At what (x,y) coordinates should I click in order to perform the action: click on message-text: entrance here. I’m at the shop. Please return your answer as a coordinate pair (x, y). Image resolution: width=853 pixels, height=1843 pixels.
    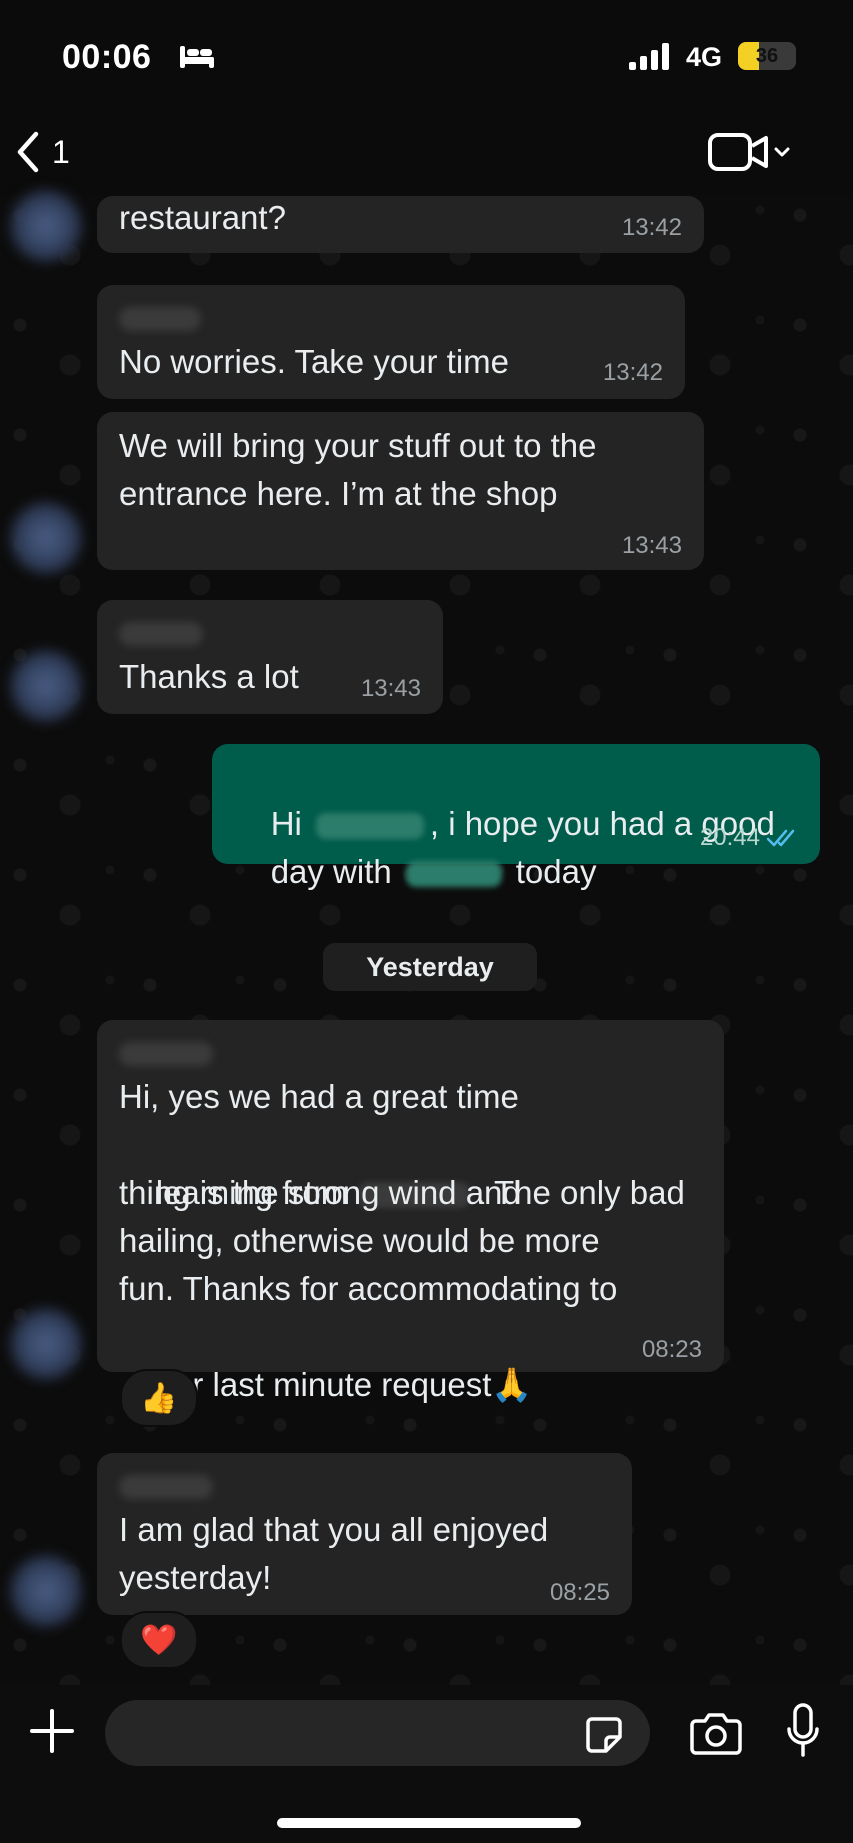
    Looking at the image, I should click on (338, 493).